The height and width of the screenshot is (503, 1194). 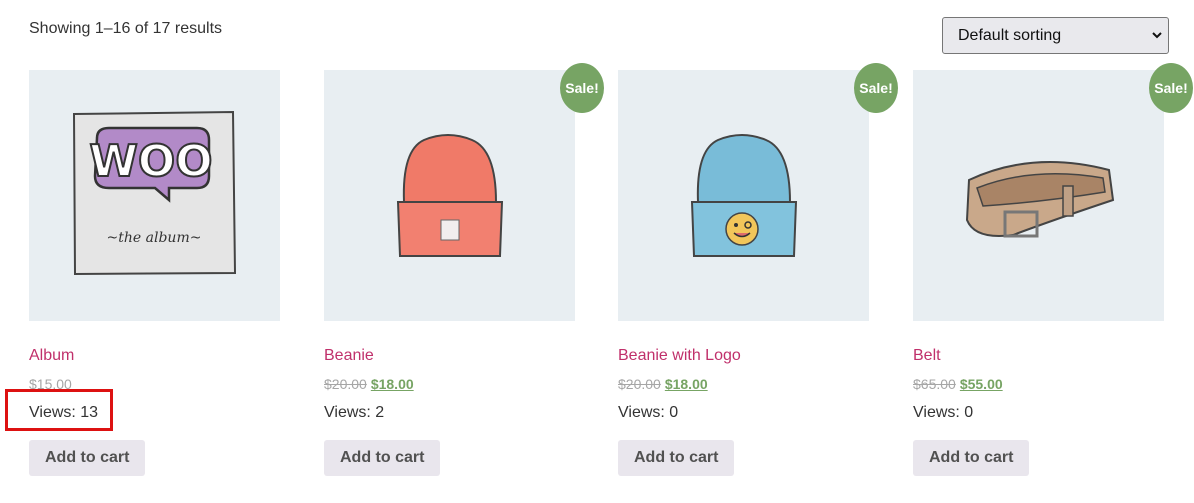 What do you see at coordinates (958, 384) in the screenshot?
I see `product-price: $65.00 $55.00` at bounding box center [958, 384].